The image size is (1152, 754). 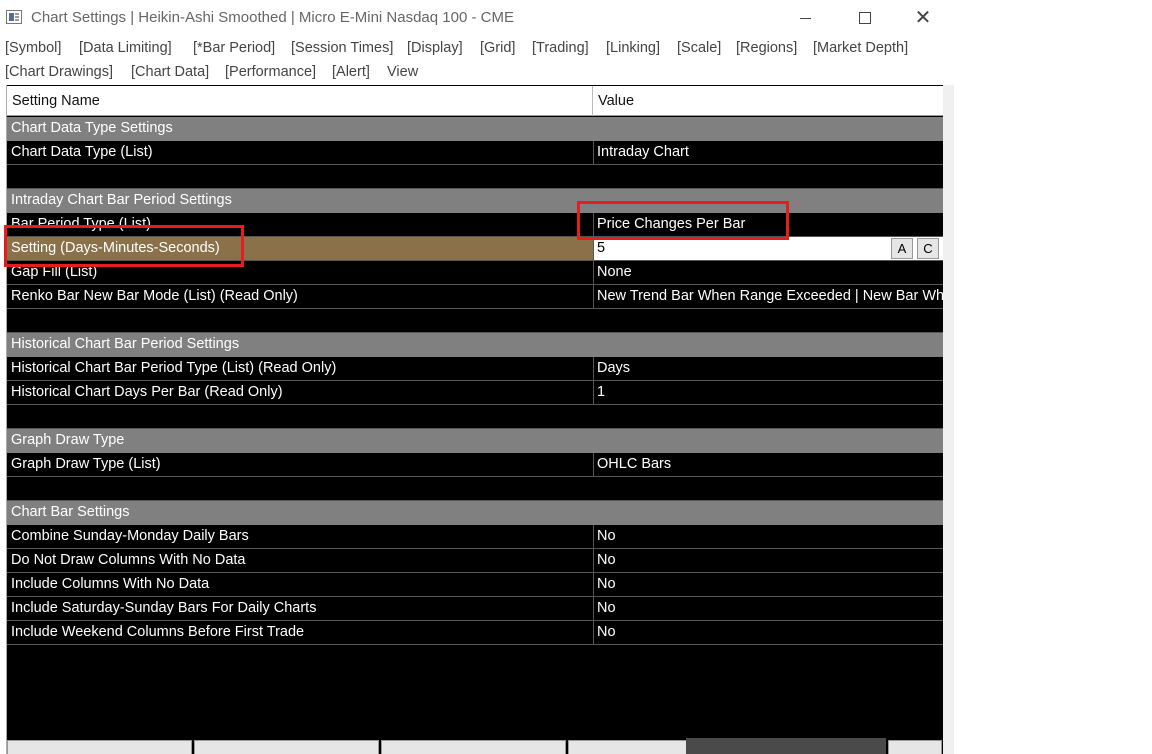 What do you see at coordinates (351, 72) in the screenshot?
I see `tab-alert: [Alert]` at bounding box center [351, 72].